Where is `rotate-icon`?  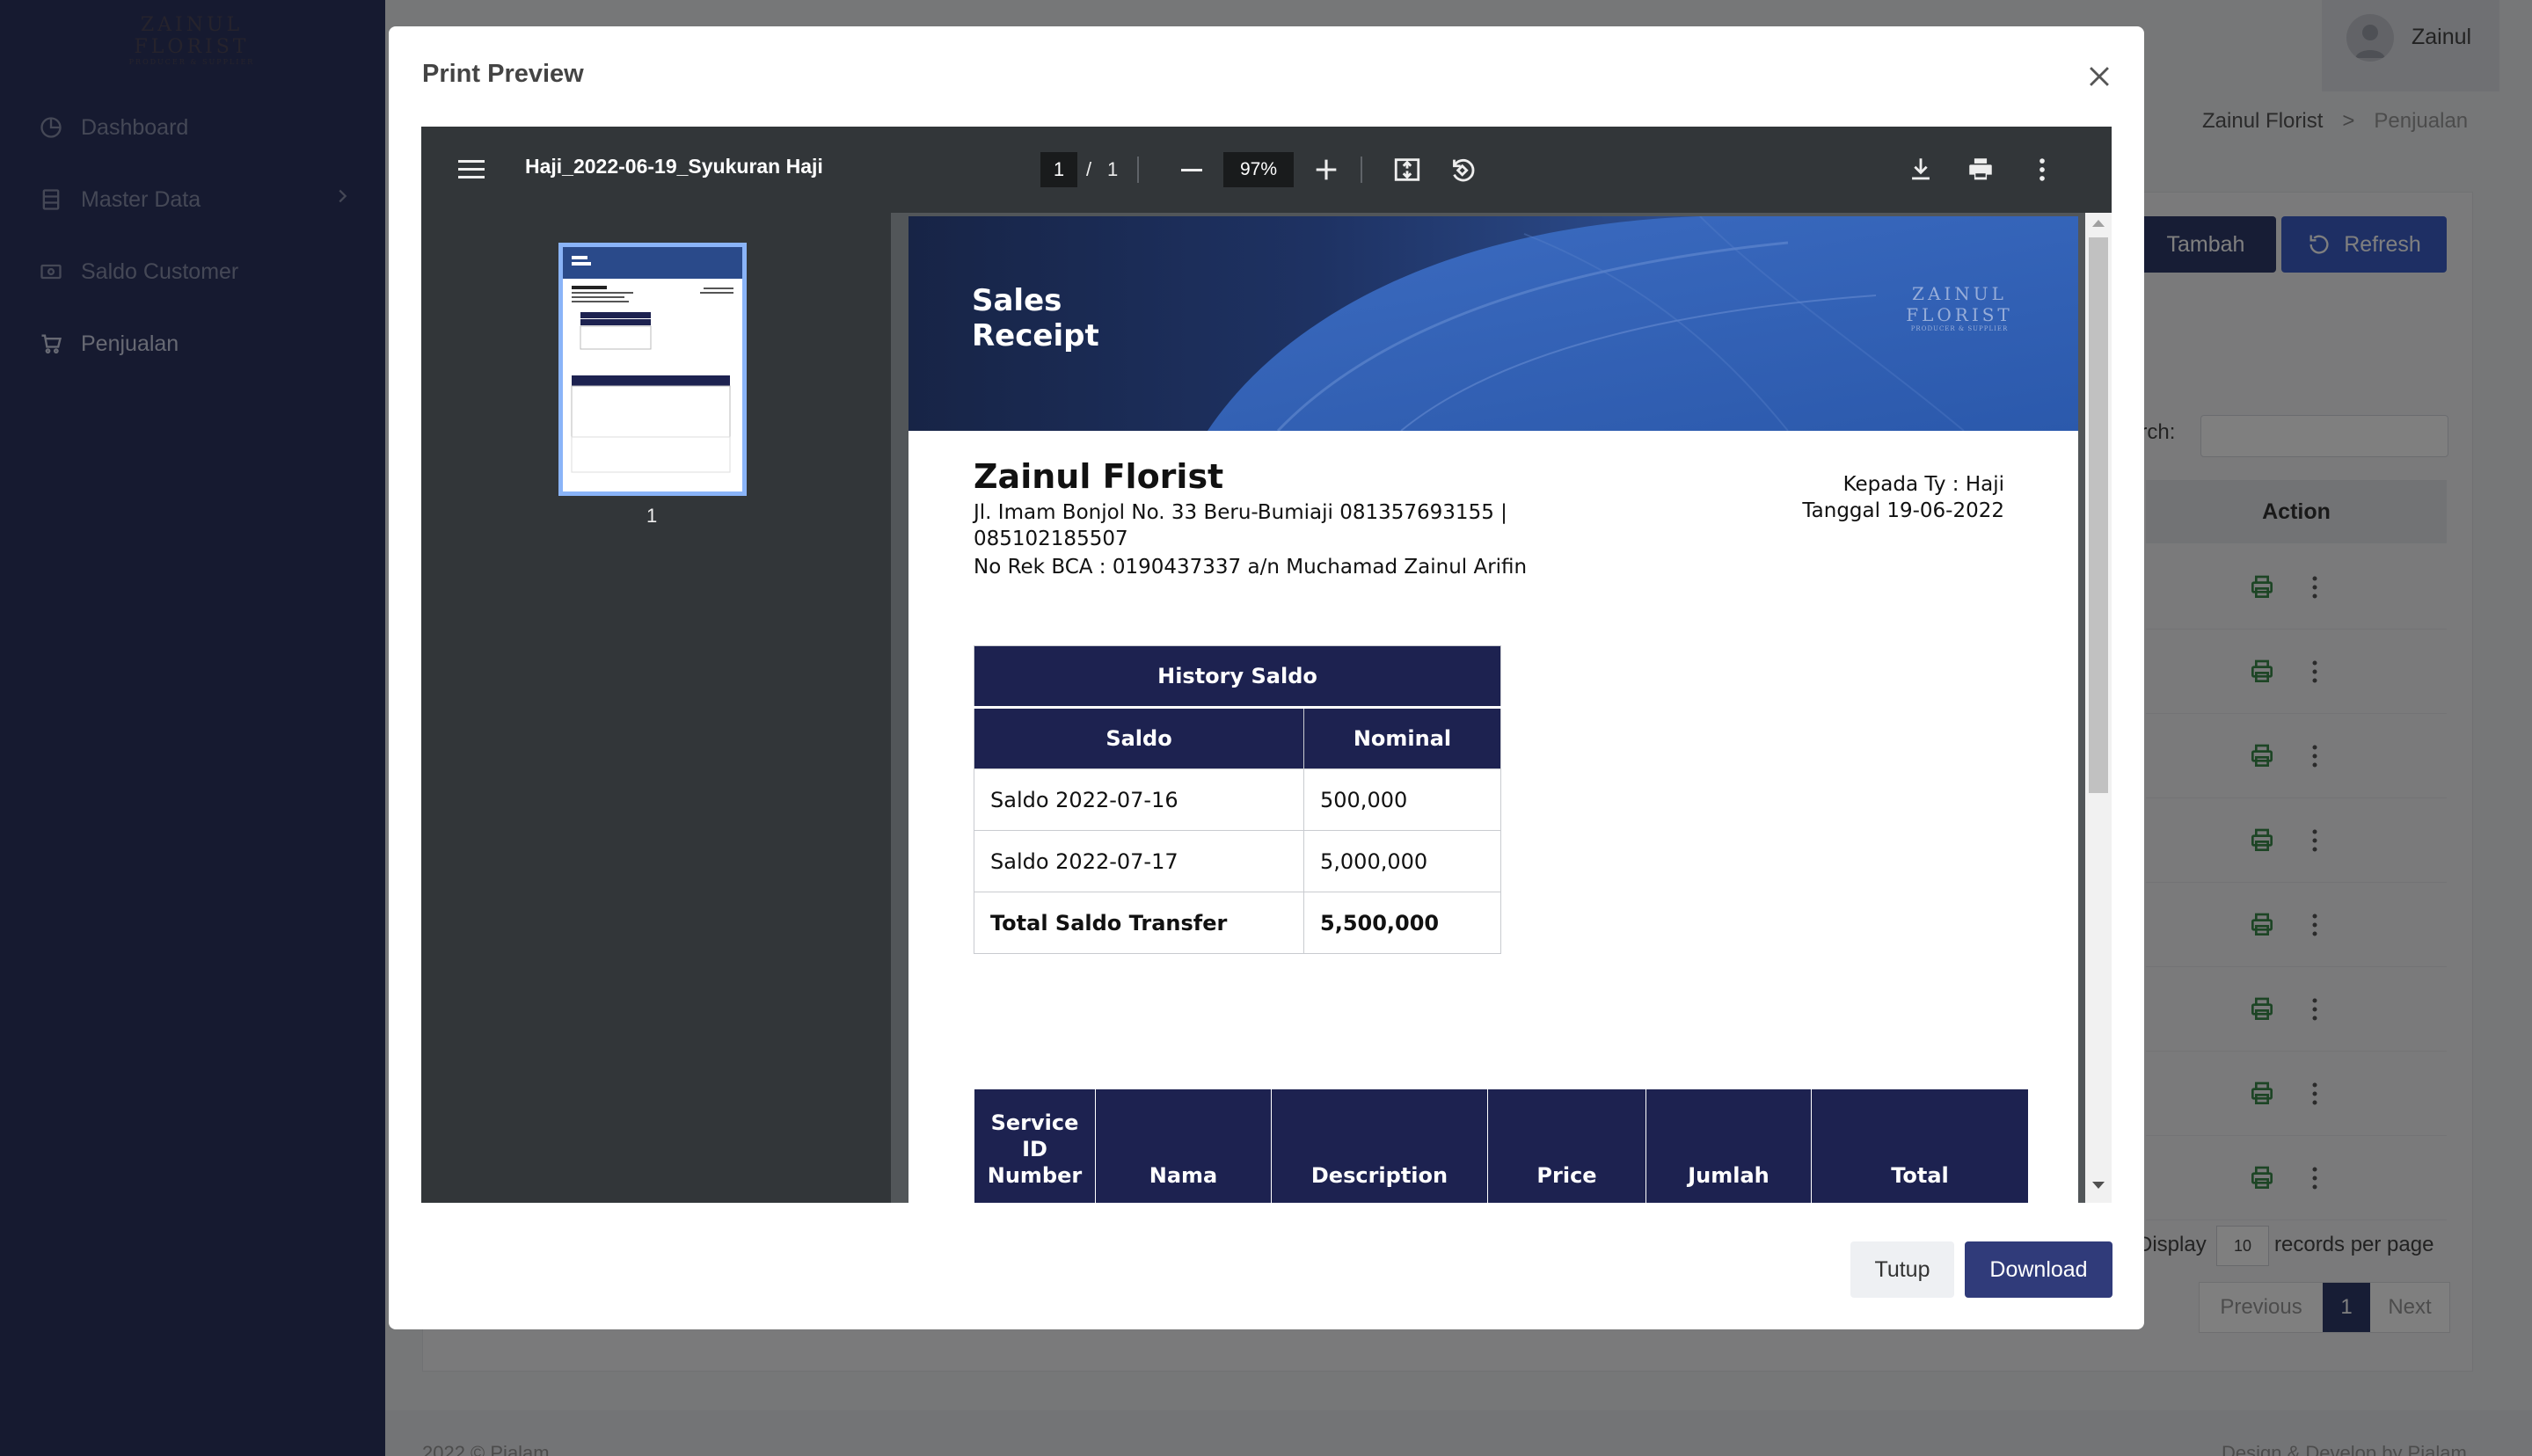 rotate-icon is located at coordinates (1462, 170).